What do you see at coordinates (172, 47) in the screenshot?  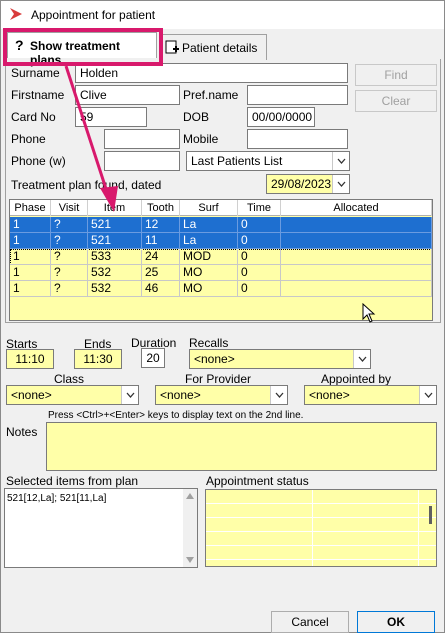 I see `add-document-icon` at bounding box center [172, 47].